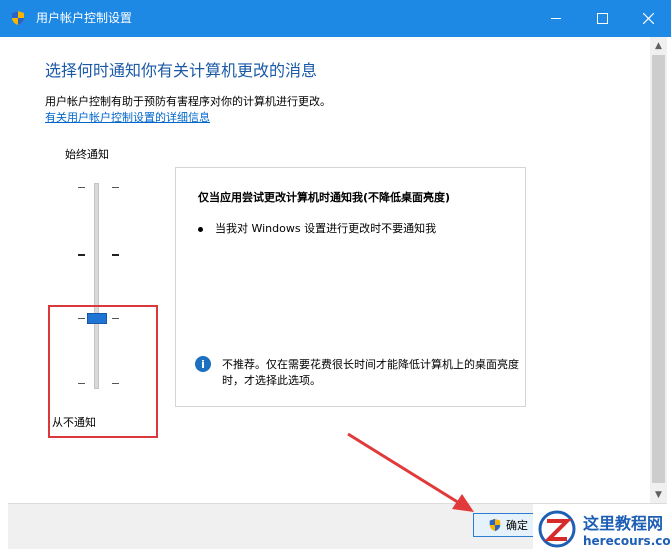  What do you see at coordinates (370, 372) in the screenshot?
I see `panel-note: 不推荐。仅在需要花费很长时间才能降低计算机上的桌面亮度时，才选择此选项。` at bounding box center [370, 372].